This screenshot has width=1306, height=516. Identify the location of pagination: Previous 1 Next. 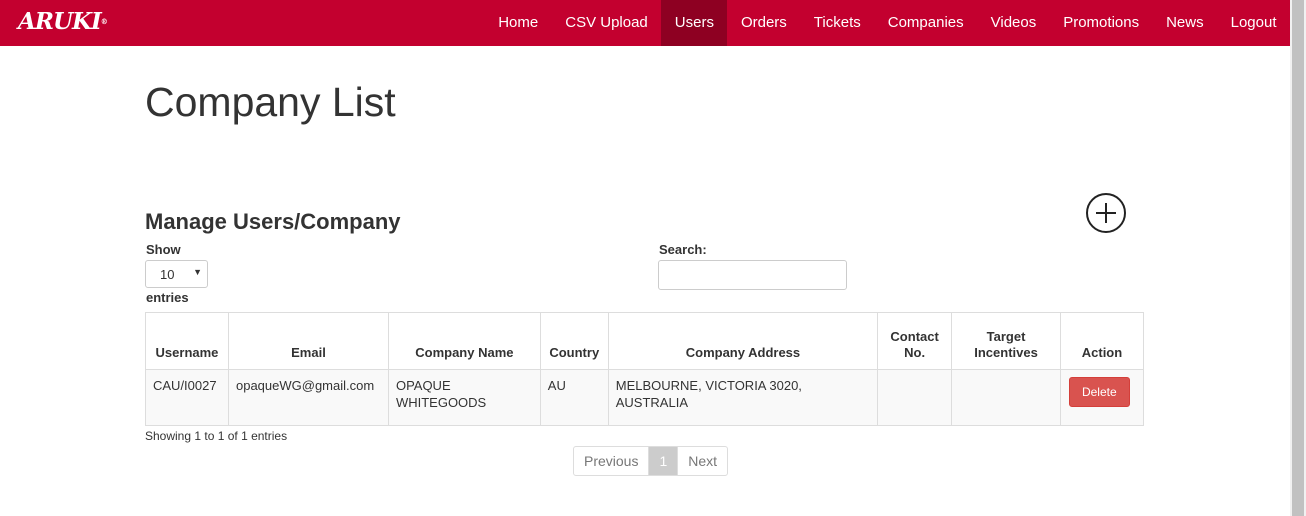
(651, 461).